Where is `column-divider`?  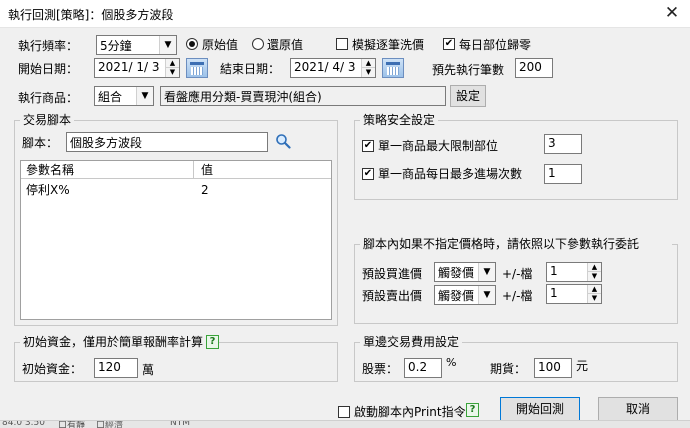 column-divider is located at coordinates (193, 170).